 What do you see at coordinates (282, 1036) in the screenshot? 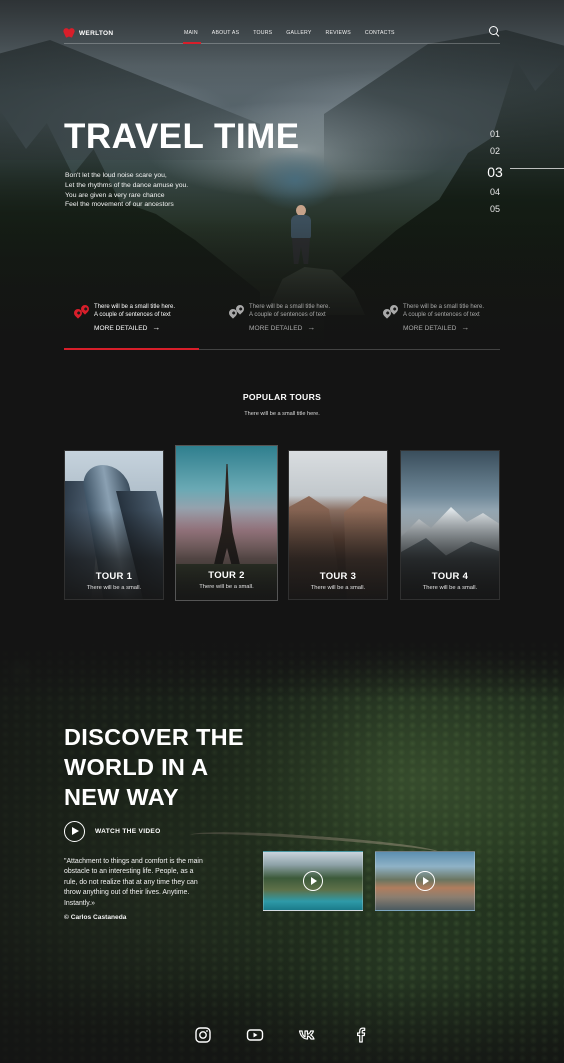
I see `social-links` at bounding box center [282, 1036].